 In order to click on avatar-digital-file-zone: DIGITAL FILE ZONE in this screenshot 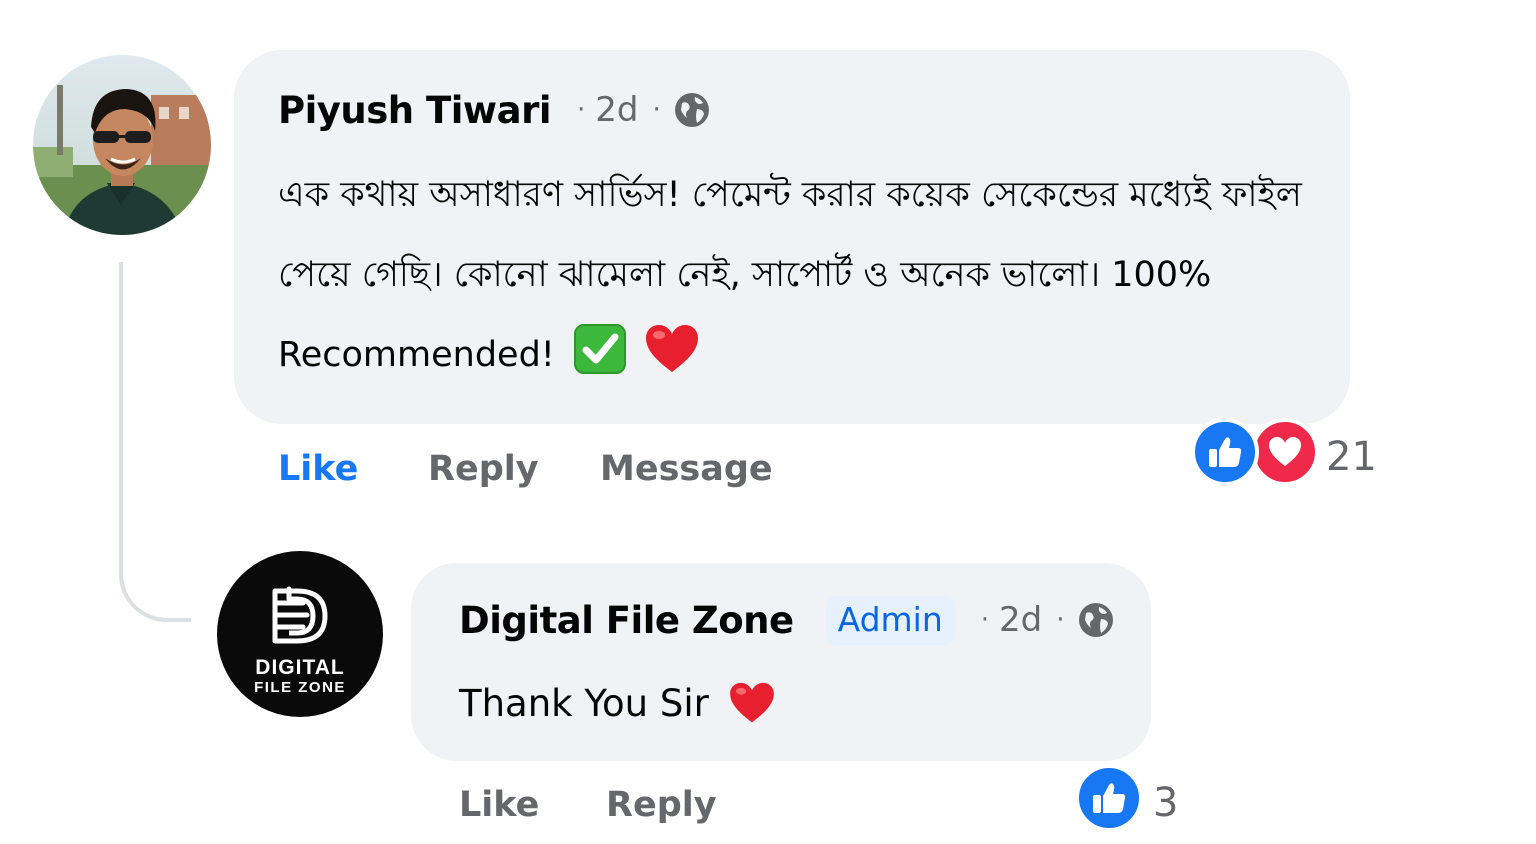, I will do `click(300, 634)`.